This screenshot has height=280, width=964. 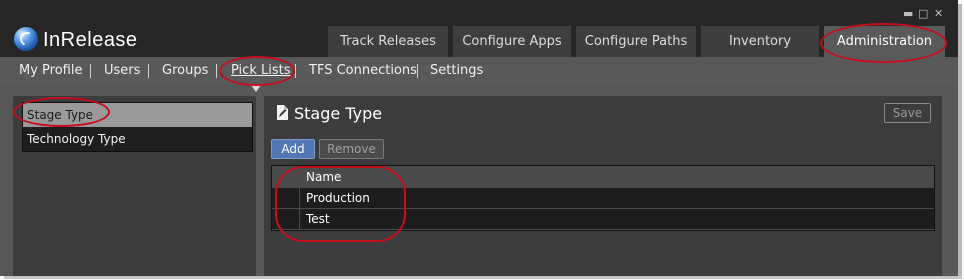 What do you see at coordinates (938, 13) in the screenshot?
I see `close-icon: ✕` at bounding box center [938, 13].